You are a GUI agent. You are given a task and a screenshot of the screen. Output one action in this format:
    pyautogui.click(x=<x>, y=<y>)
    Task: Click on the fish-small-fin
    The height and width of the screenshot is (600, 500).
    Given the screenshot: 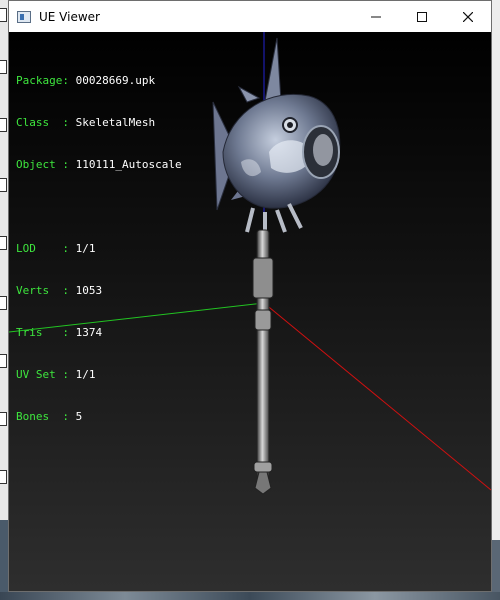 What is the action you would take?
    pyautogui.click(x=249, y=94)
    